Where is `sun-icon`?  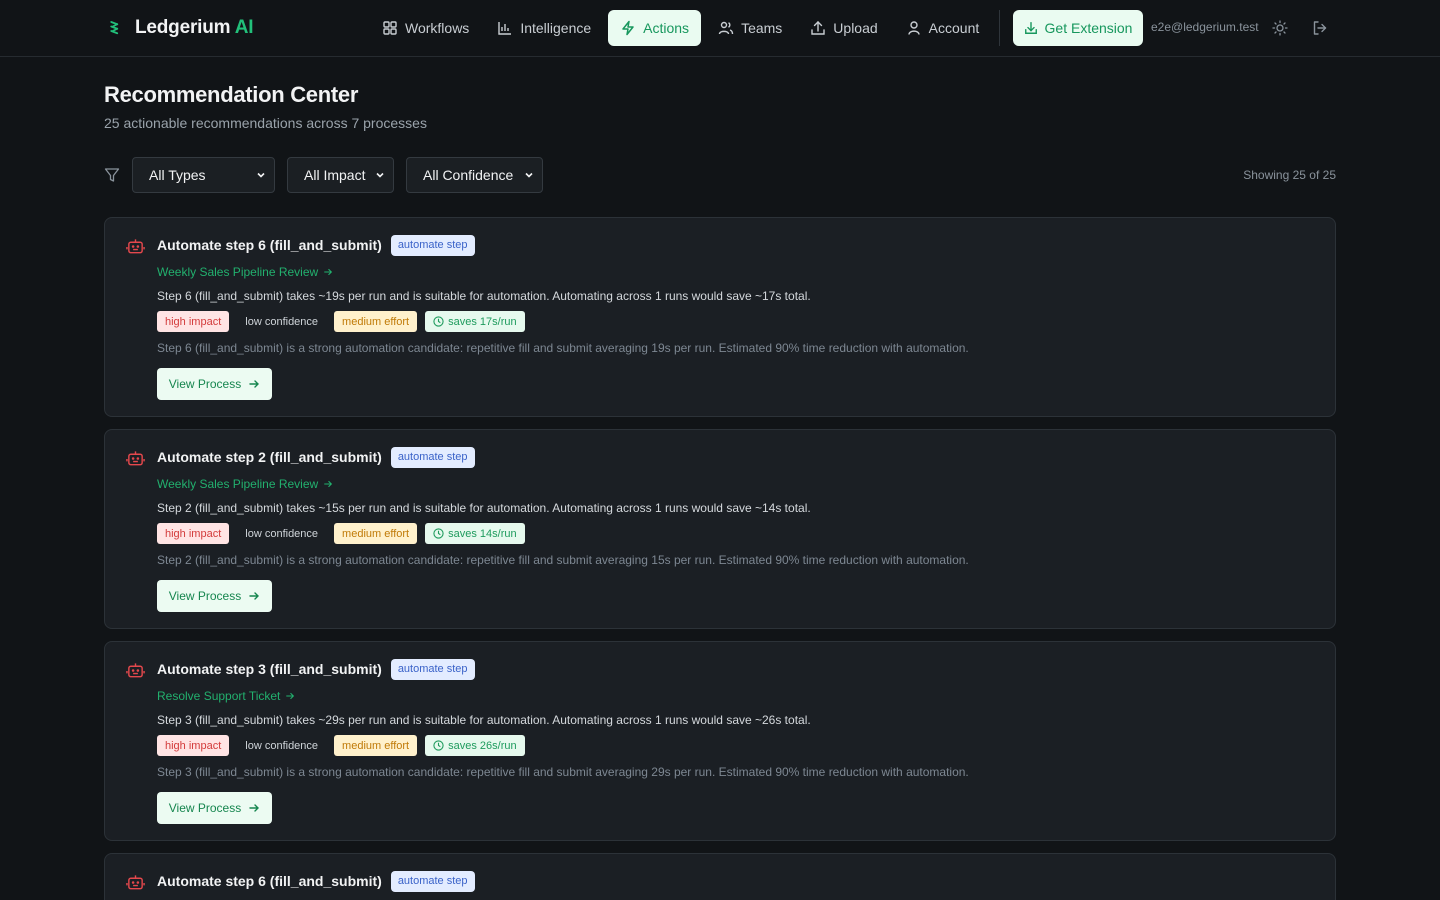 sun-icon is located at coordinates (1280, 28).